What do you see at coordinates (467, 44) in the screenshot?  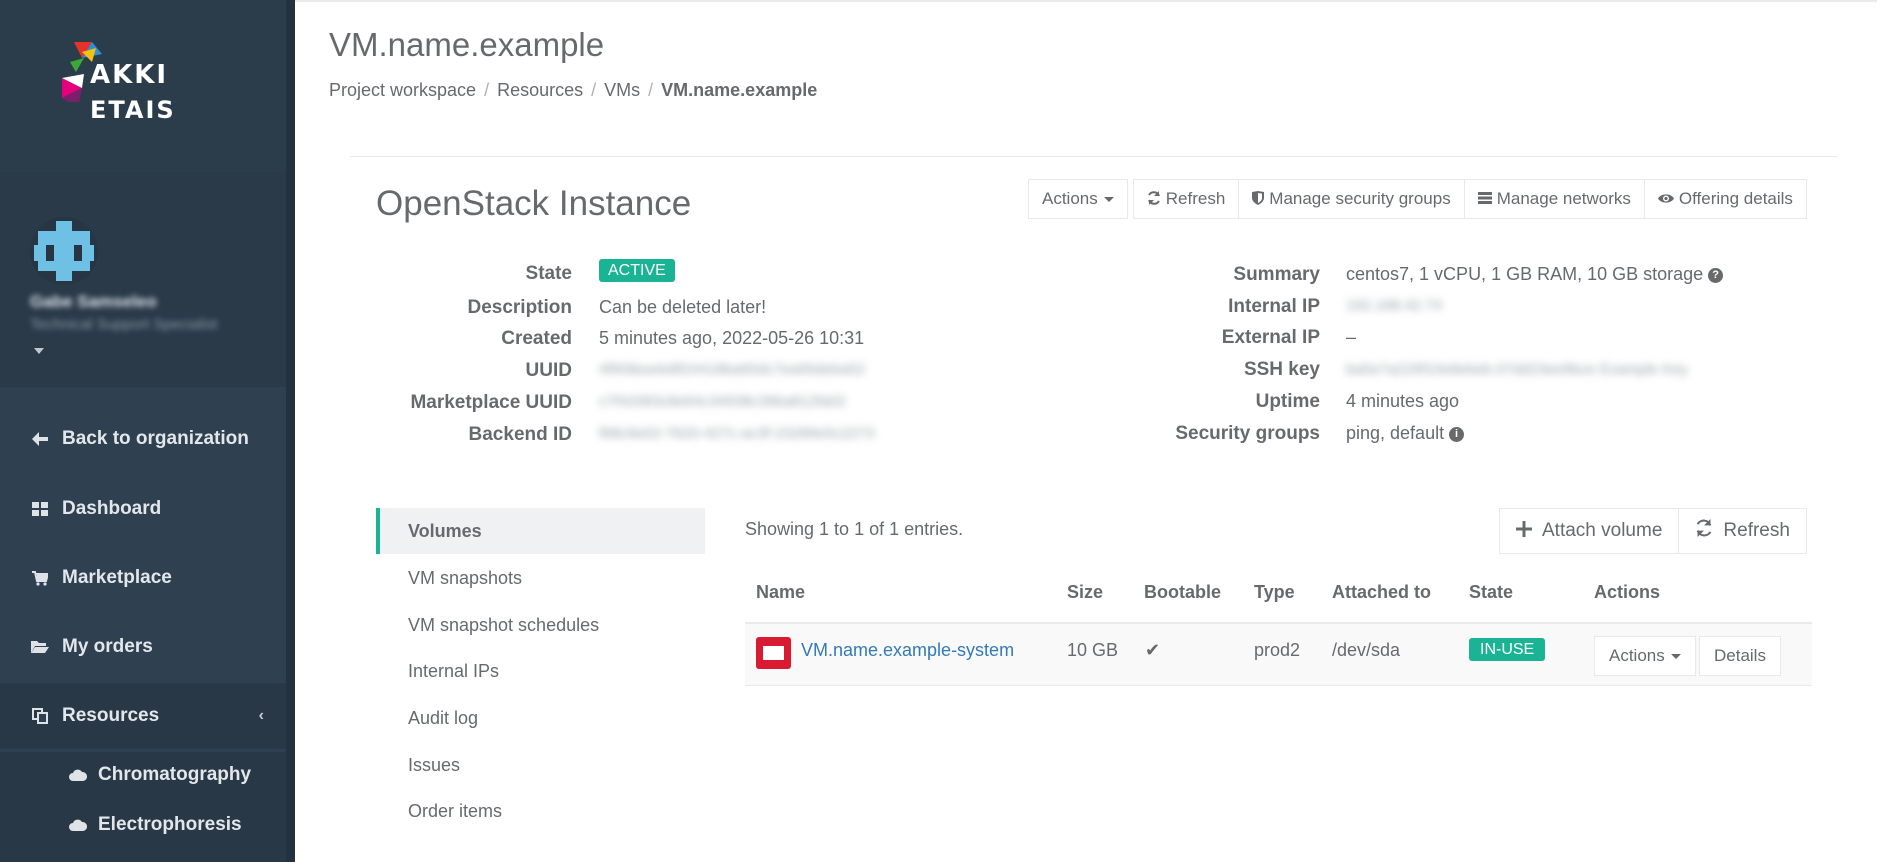 I see `page-title: VM.name.example` at bounding box center [467, 44].